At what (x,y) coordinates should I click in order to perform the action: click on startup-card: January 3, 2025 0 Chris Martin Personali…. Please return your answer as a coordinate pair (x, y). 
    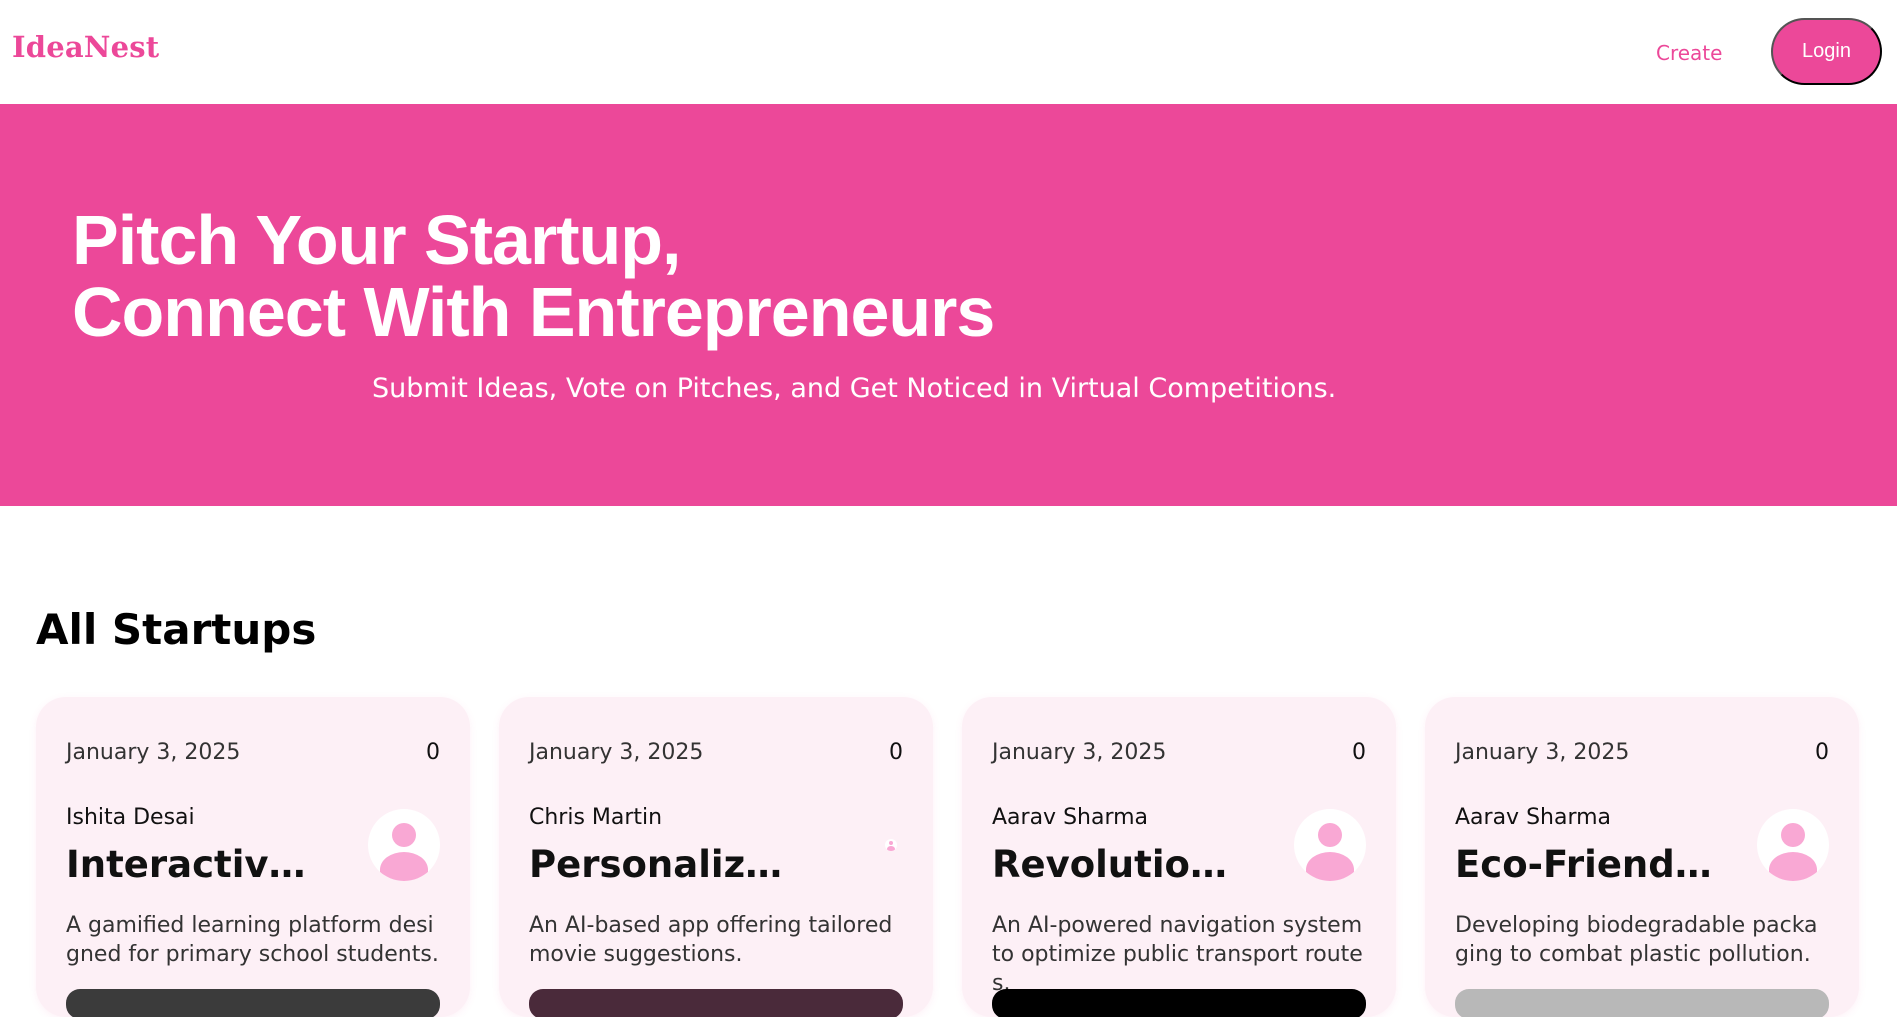
    Looking at the image, I should click on (716, 857).